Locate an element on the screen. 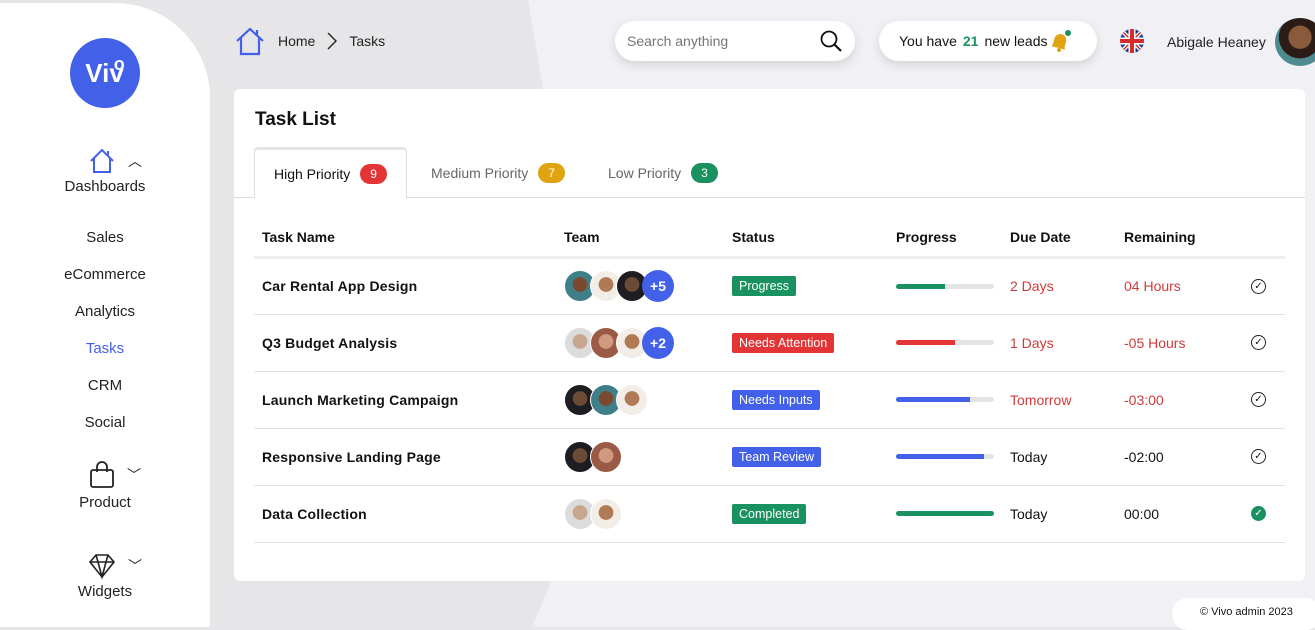  breadcrumb: Home Tasks is located at coordinates (309, 41).